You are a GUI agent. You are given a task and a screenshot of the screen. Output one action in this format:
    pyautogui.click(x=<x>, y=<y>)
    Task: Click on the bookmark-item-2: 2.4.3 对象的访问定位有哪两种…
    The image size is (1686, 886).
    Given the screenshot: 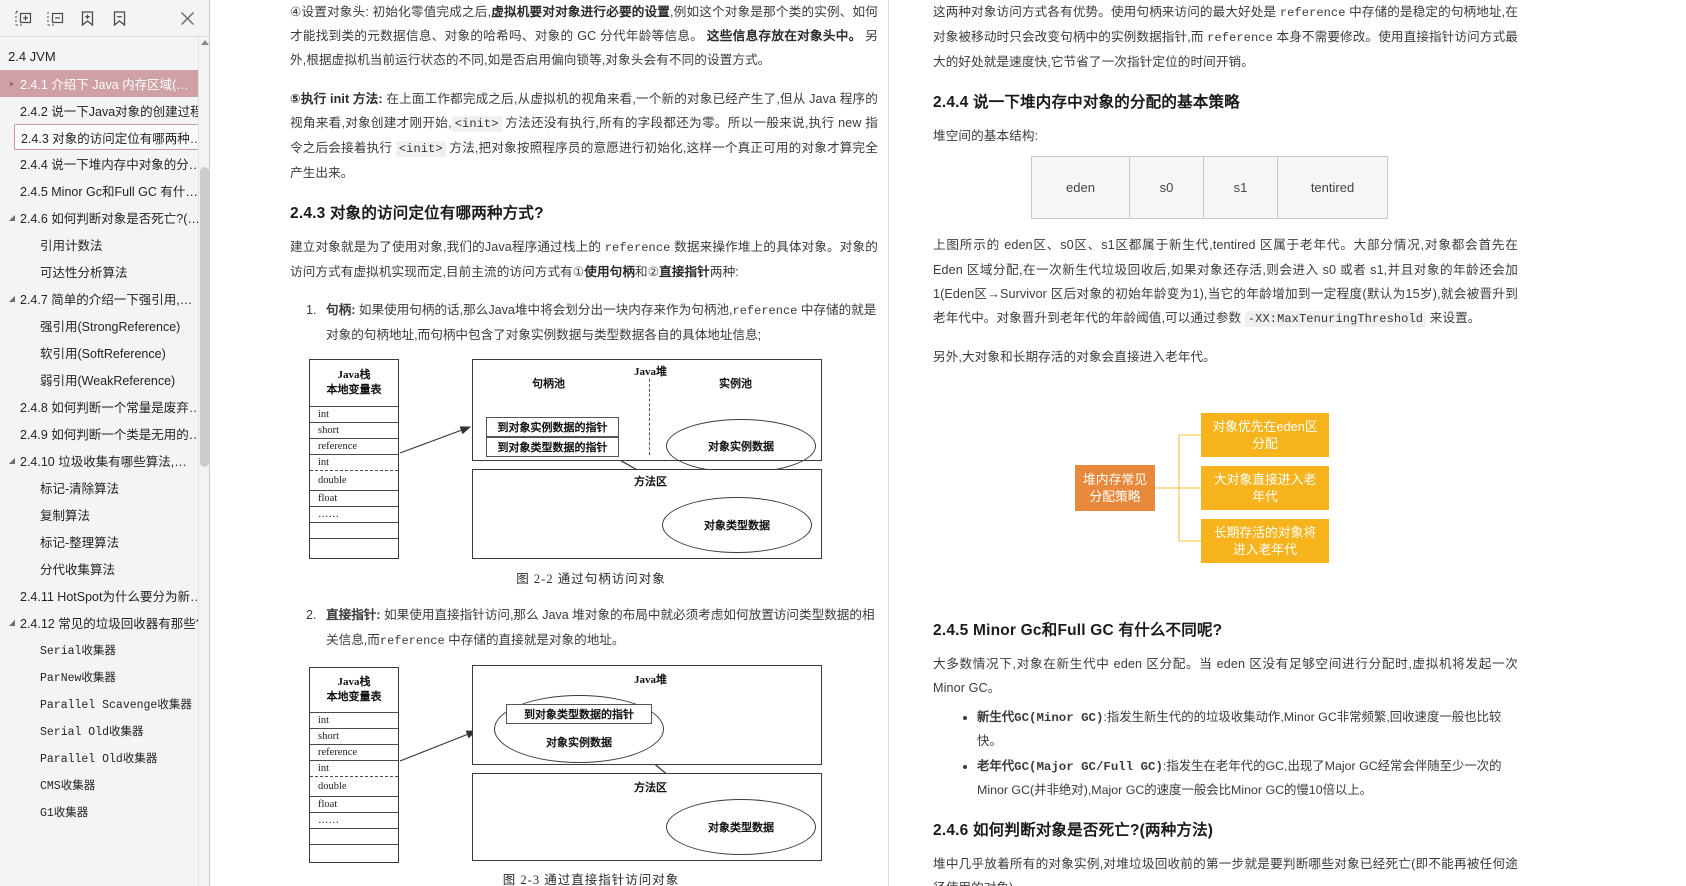 What is the action you would take?
    pyautogui.click(x=109, y=137)
    